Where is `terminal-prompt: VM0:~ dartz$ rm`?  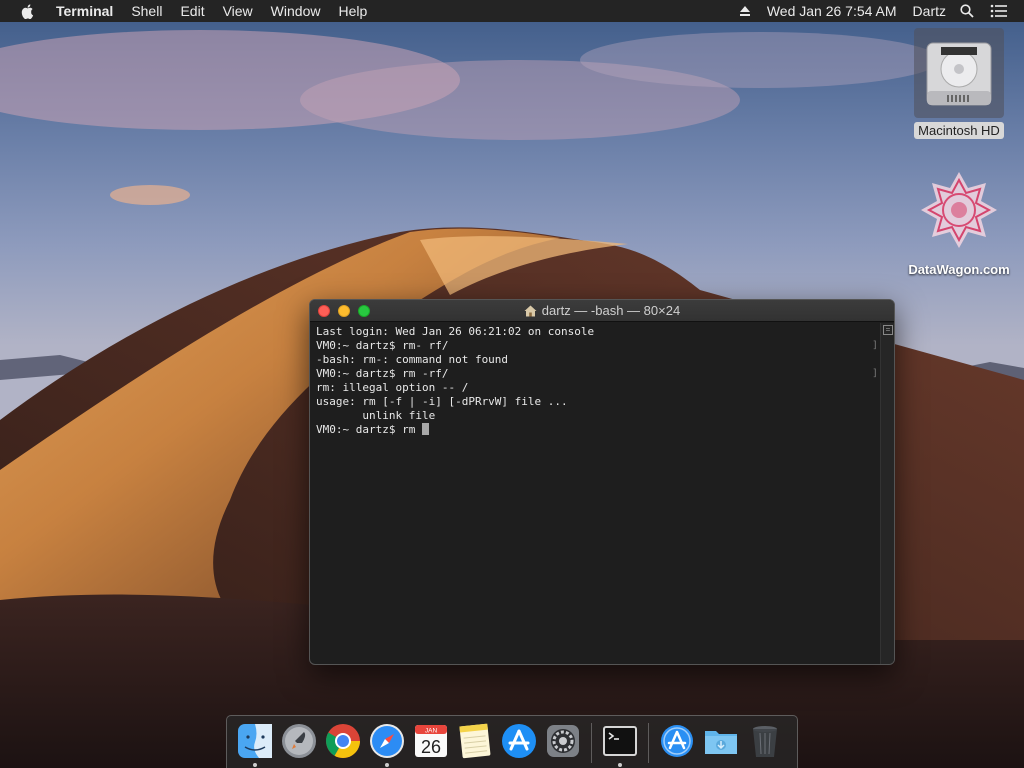 terminal-prompt: VM0:~ dartz$ rm is located at coordinates (369, 429).